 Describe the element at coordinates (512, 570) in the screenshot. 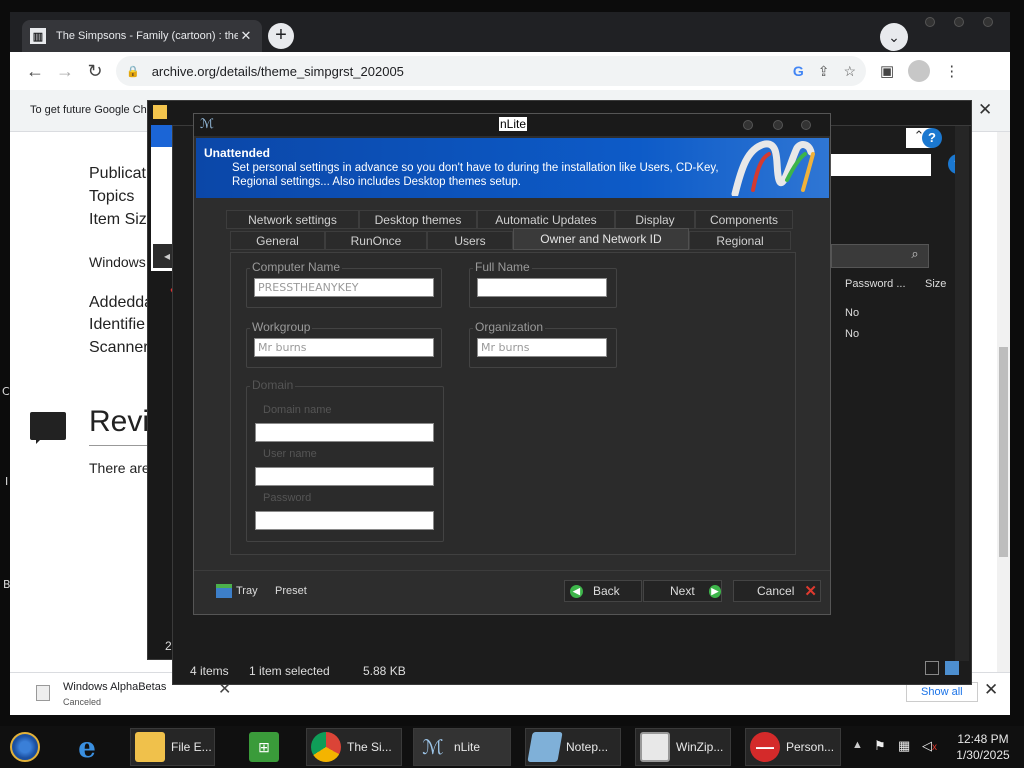

I see `footer-divider` at that location.